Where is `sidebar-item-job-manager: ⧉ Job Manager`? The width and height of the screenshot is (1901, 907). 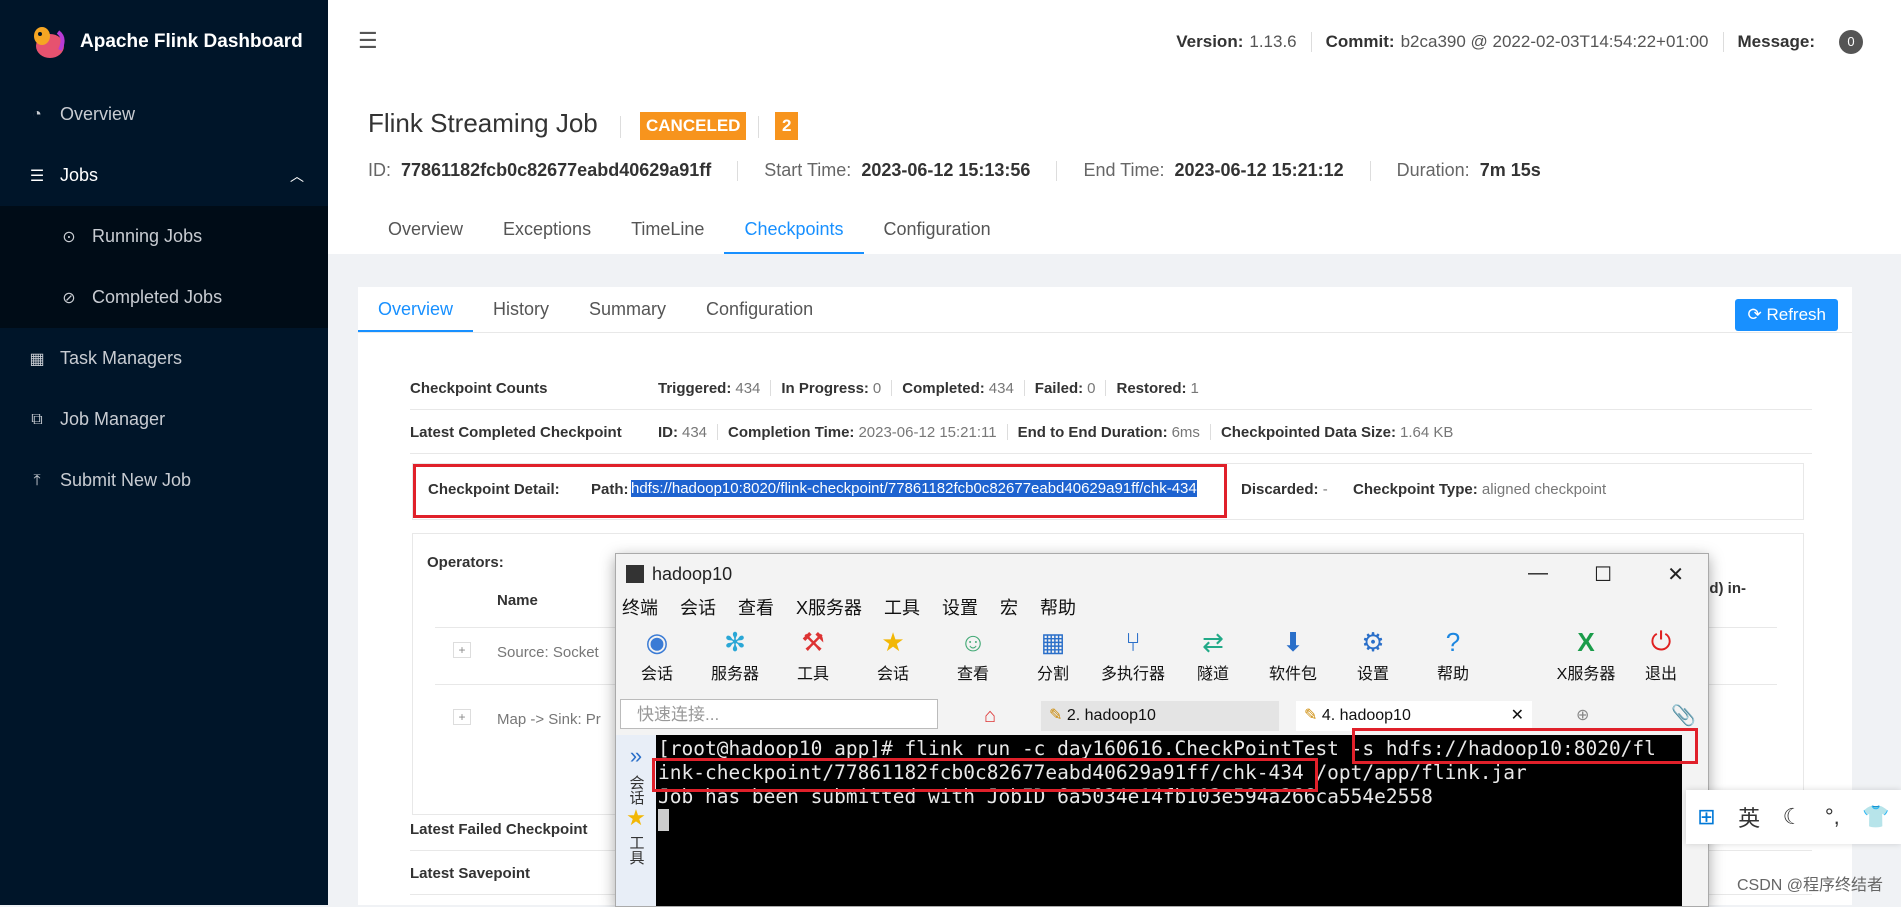 sidebar-item-job-manager: ⧉ Job Manager is located at coordinates (164, 419).